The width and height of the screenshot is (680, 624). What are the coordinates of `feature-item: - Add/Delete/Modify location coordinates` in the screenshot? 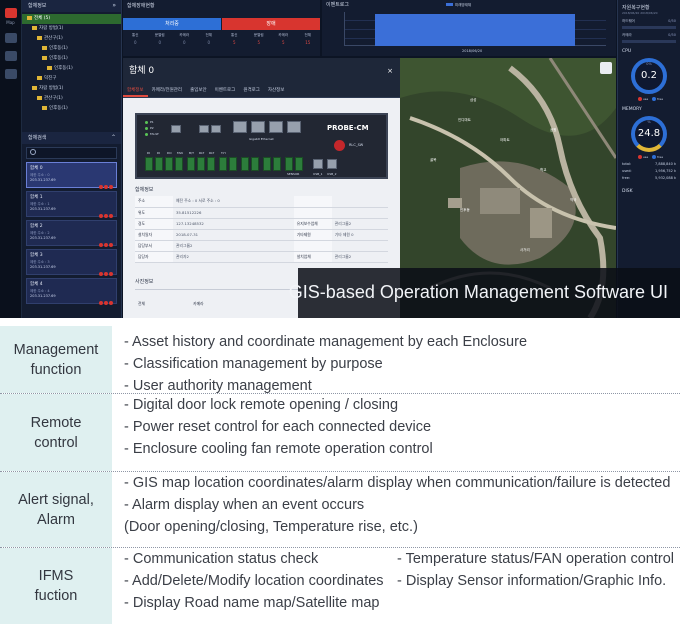 It's located at (254, 581).